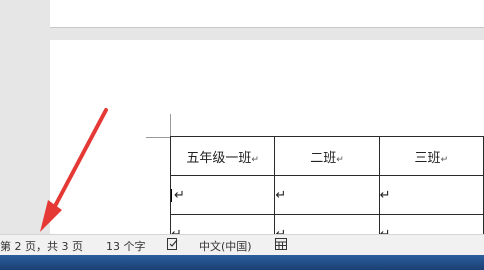 Image resolution: width=484 pixels, height=270 pixels. I want to click on cell-text: 五年级一班, so click(219, 158).